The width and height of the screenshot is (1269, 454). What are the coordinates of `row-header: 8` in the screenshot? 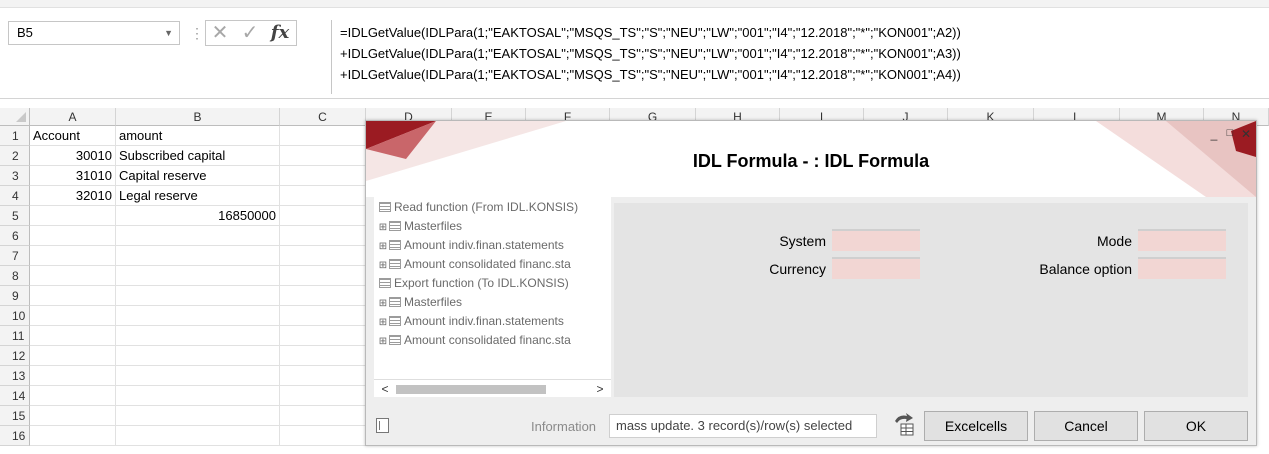 It's located at (15, 276).